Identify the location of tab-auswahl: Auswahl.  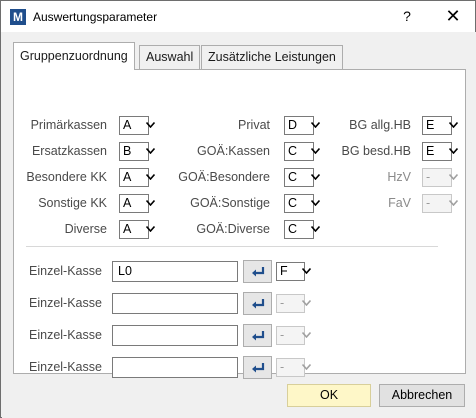
(170, 57).